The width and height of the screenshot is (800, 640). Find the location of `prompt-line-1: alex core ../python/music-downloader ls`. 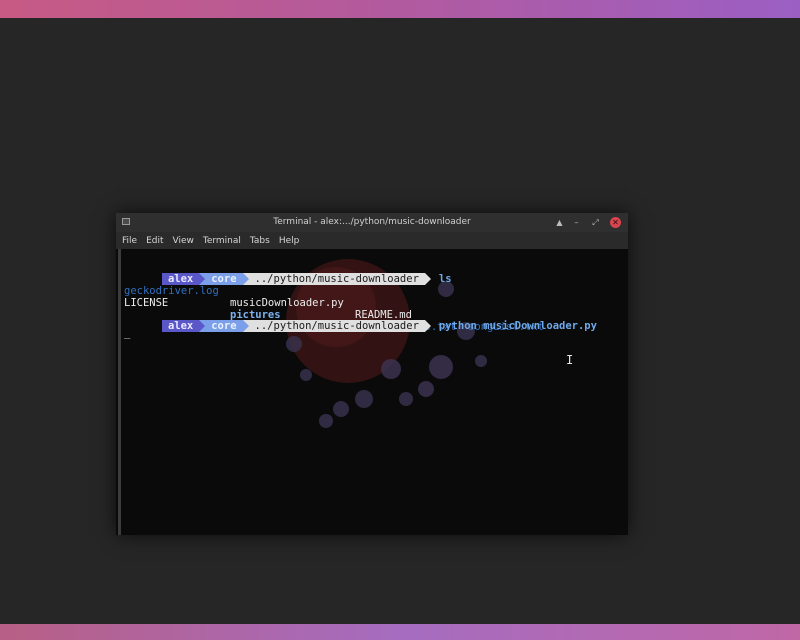

prompt-line-1: alex core ../python/music-downloader ls is located at coordinates (288, 273).